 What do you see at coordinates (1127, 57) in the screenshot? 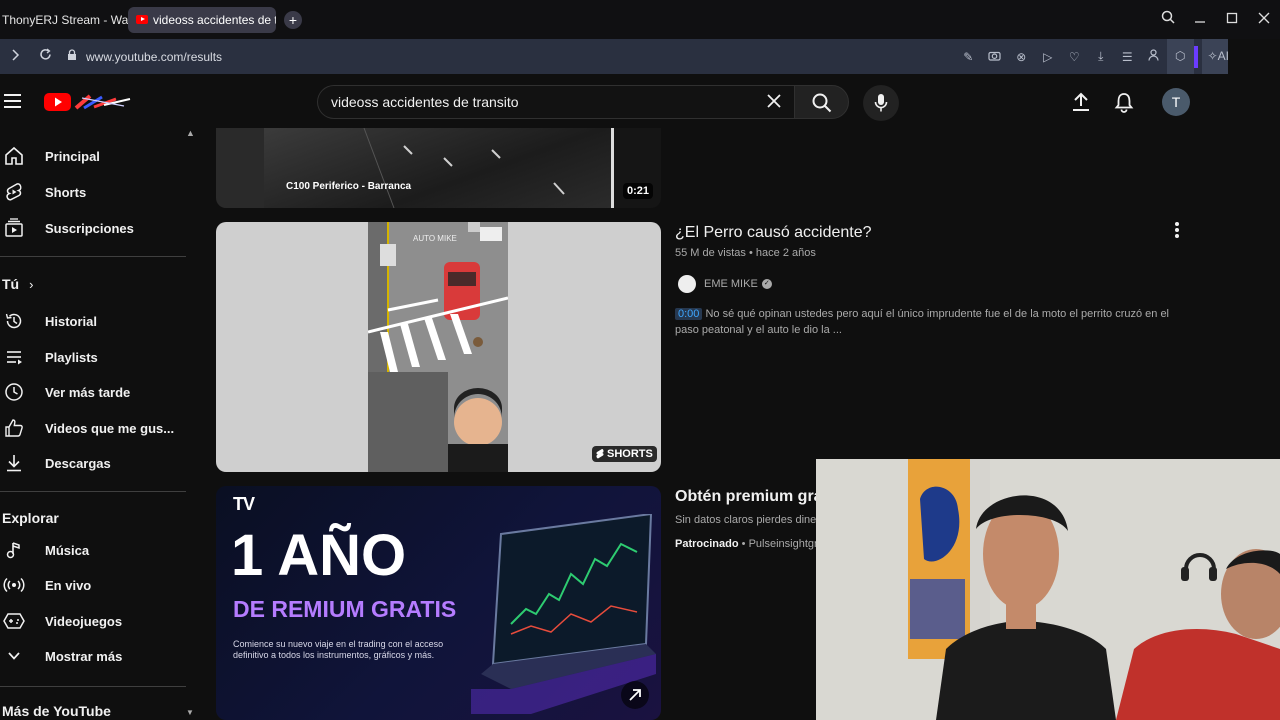
I see `settings-sliders-icon: ☰` at bounding box center [1127, 57].